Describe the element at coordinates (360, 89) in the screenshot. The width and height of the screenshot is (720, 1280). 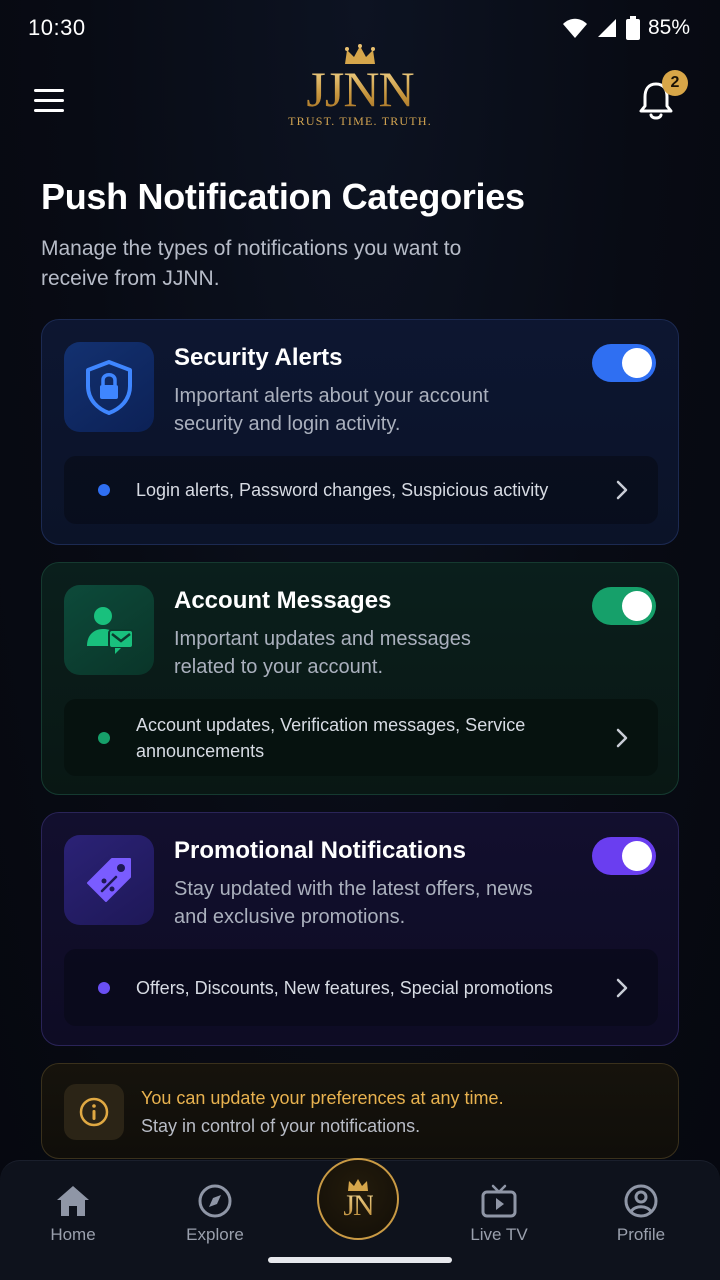
I see `logo-wordmark: JJNN` at that location.